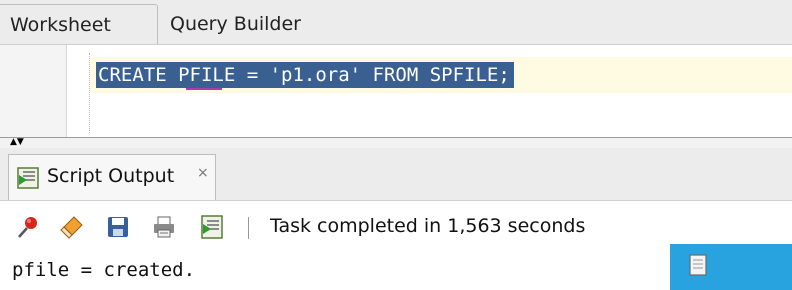 Image resolution: width=792 pixels, height=290 pixels. Describe the element at coordinates (428, 226) in the screenshot. I see `task-status-text: Task completed in 1,563 seconds` at that location.